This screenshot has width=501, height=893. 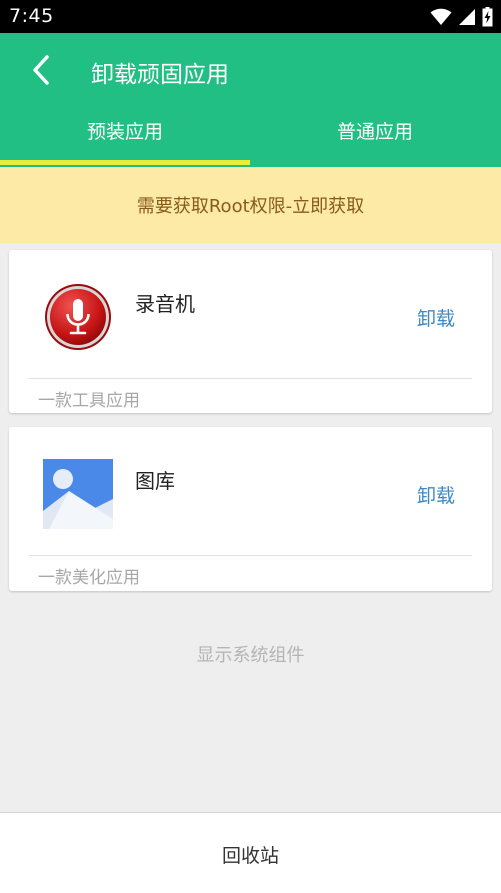 What do you see at coordinates (78, 317) in the screenshot?
I see `microphone-icon` at bounding box center [78, 317].